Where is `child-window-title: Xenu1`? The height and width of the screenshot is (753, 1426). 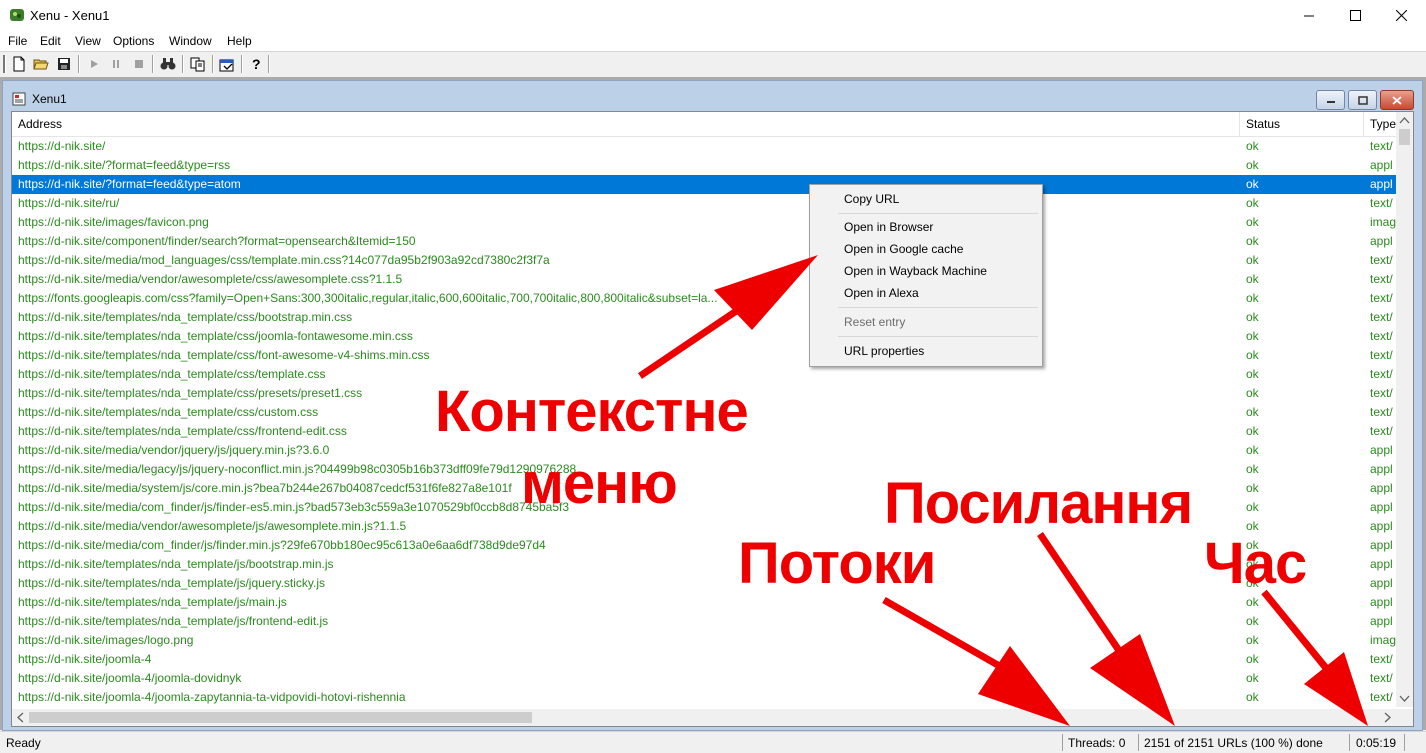 child-window-title: Xenu1 is located at coordinates (49, 99).